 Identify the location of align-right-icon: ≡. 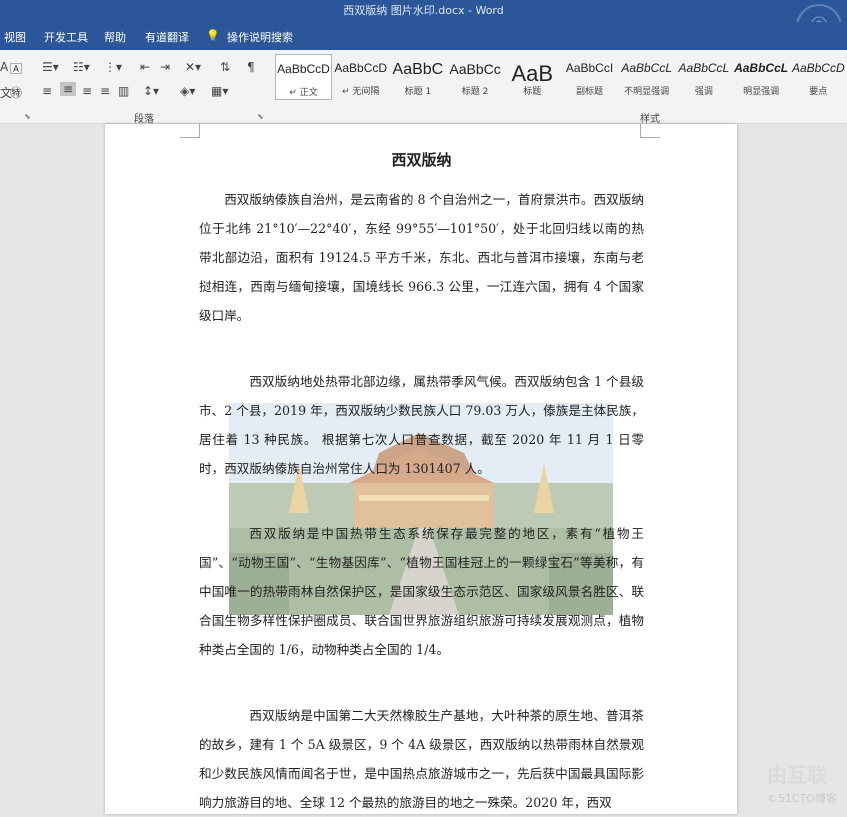
(87, 91).